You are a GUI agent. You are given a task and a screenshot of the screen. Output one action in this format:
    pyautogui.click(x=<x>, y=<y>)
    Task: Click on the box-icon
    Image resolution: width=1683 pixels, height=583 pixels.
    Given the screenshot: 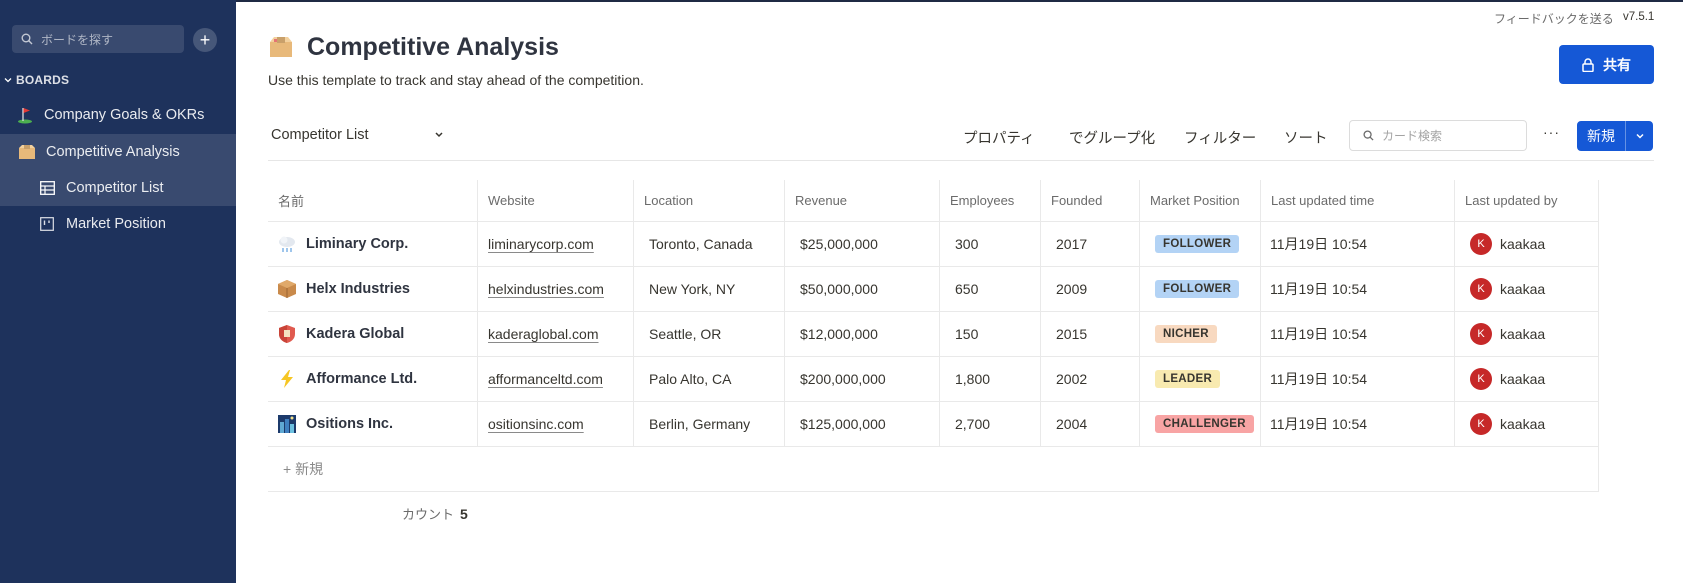 What is the action you would take?
    pyautogui.click(x=281, y=49)
    